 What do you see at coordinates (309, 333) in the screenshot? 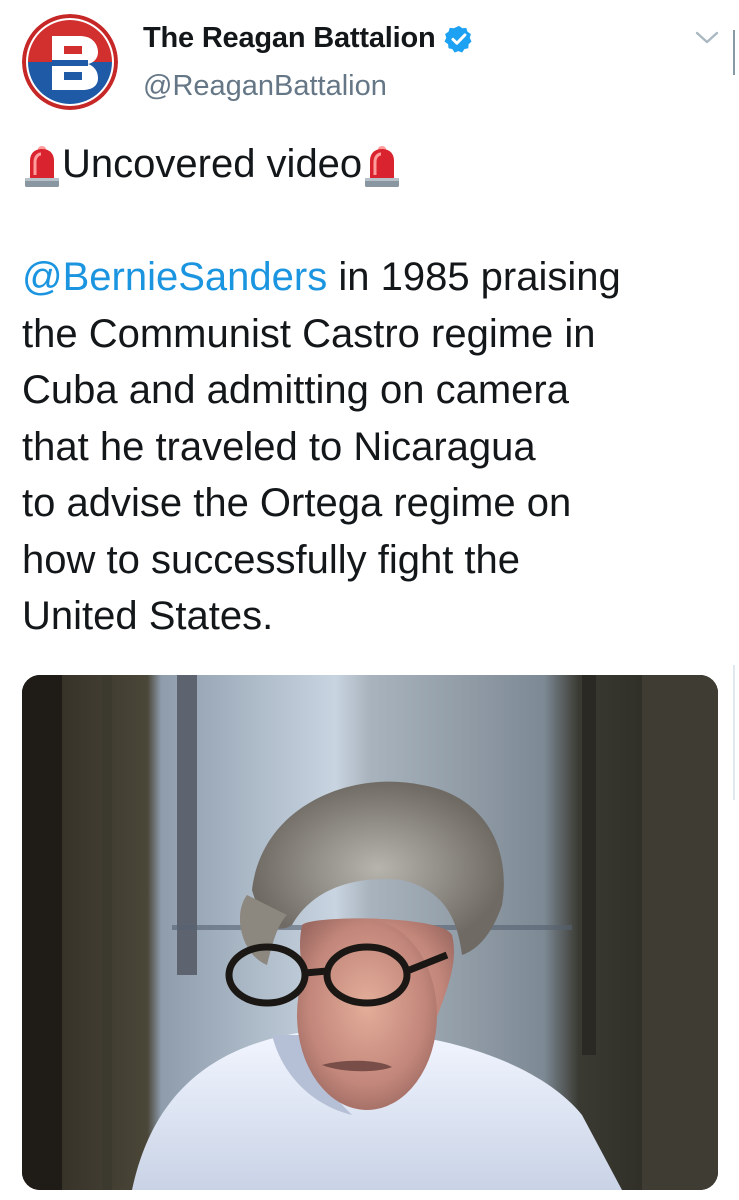
I see `tweet-line: the Communist Castro regime in` at bounding box center [309, 333].